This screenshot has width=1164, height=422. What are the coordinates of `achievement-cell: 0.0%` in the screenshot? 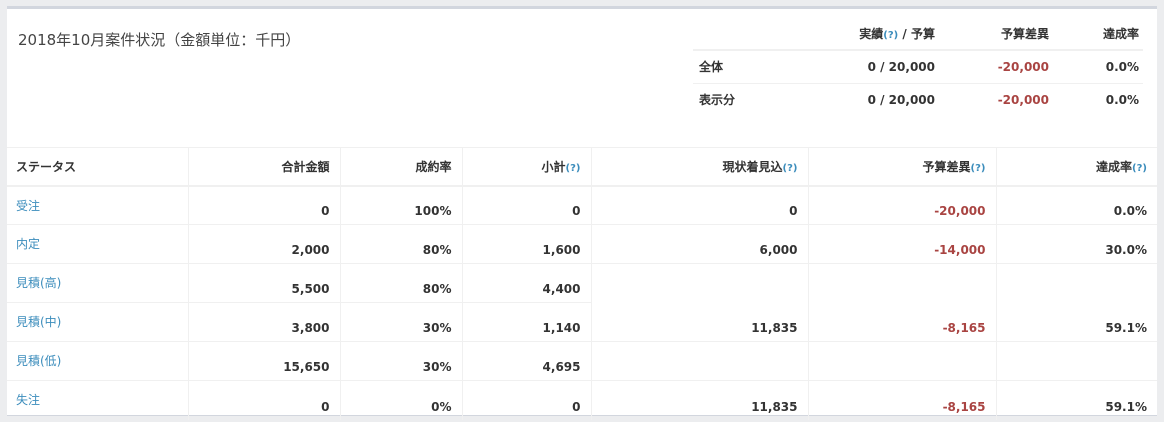 It's located at (1076, 205).